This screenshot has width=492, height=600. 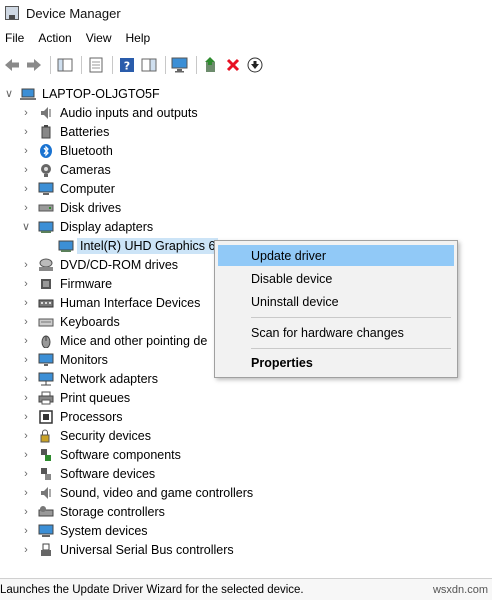 I want to click on menu-help: Help, so click(x=138, y=38).